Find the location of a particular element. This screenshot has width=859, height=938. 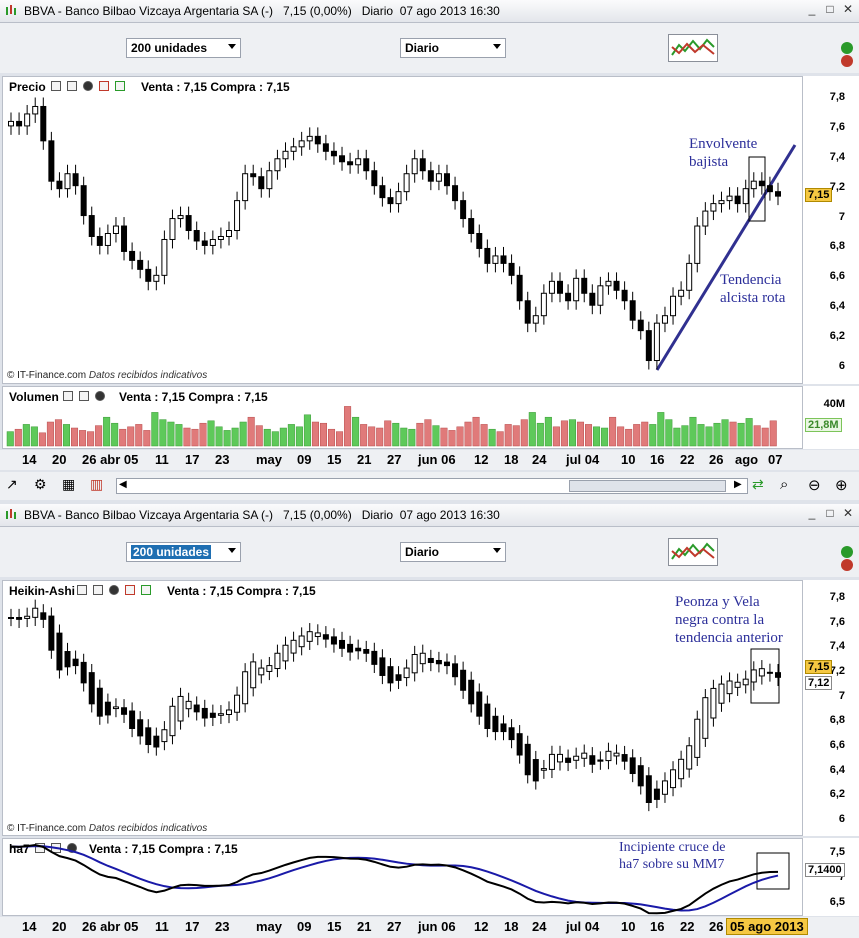

zoom-fit-icon: ↗ is located at coordinates (16, 485).